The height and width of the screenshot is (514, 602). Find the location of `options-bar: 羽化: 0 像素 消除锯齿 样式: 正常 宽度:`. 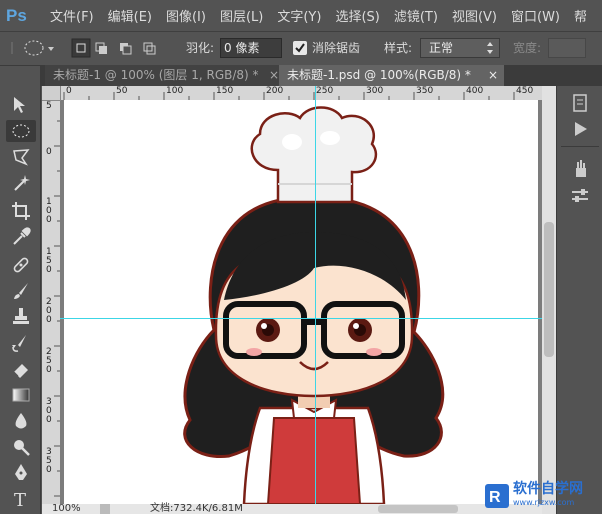

options-bar: 羽化: 0 像素 消除锯齿 样式: 正常 宽度: is located at coordinates (301, 48).